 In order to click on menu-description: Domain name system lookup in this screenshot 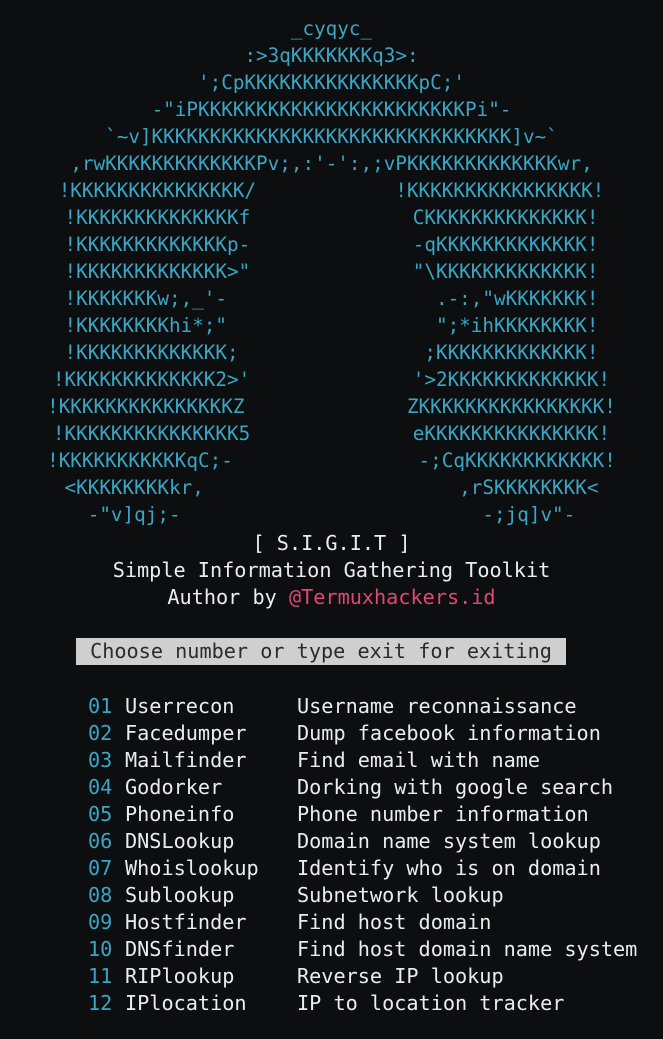, I will do `click(449, 841)`.